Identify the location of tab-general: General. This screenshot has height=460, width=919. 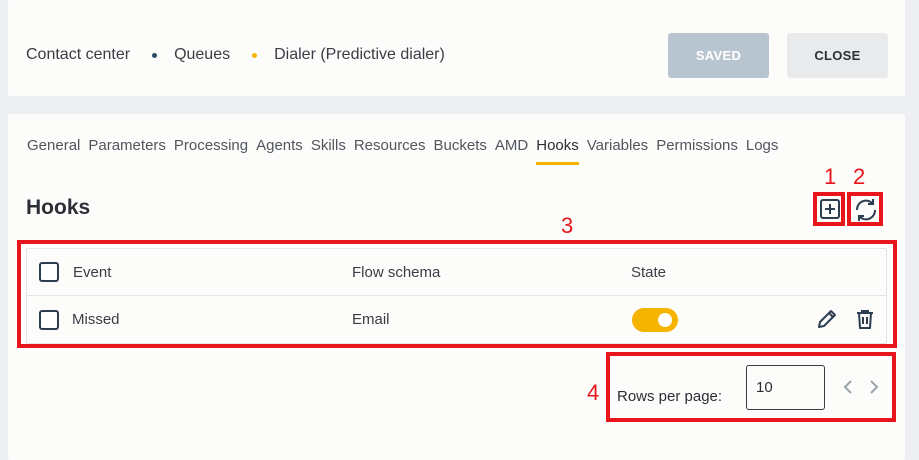
(53, 151).